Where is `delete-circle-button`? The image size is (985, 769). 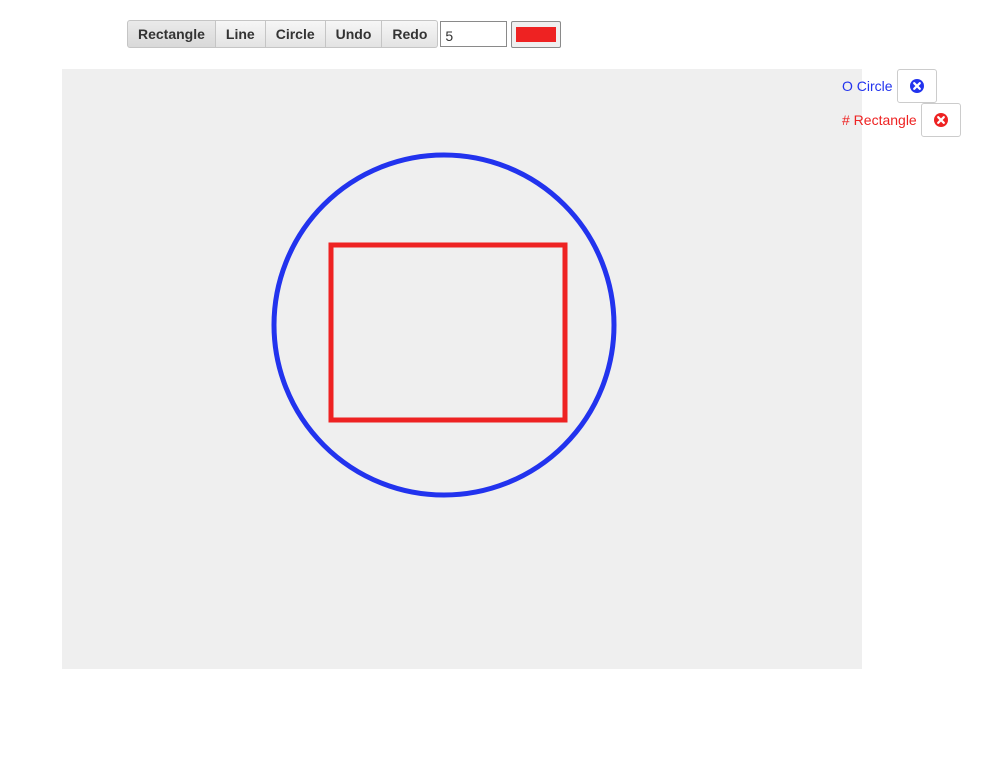 delete-circle-button is located at coordinates (916, 86).